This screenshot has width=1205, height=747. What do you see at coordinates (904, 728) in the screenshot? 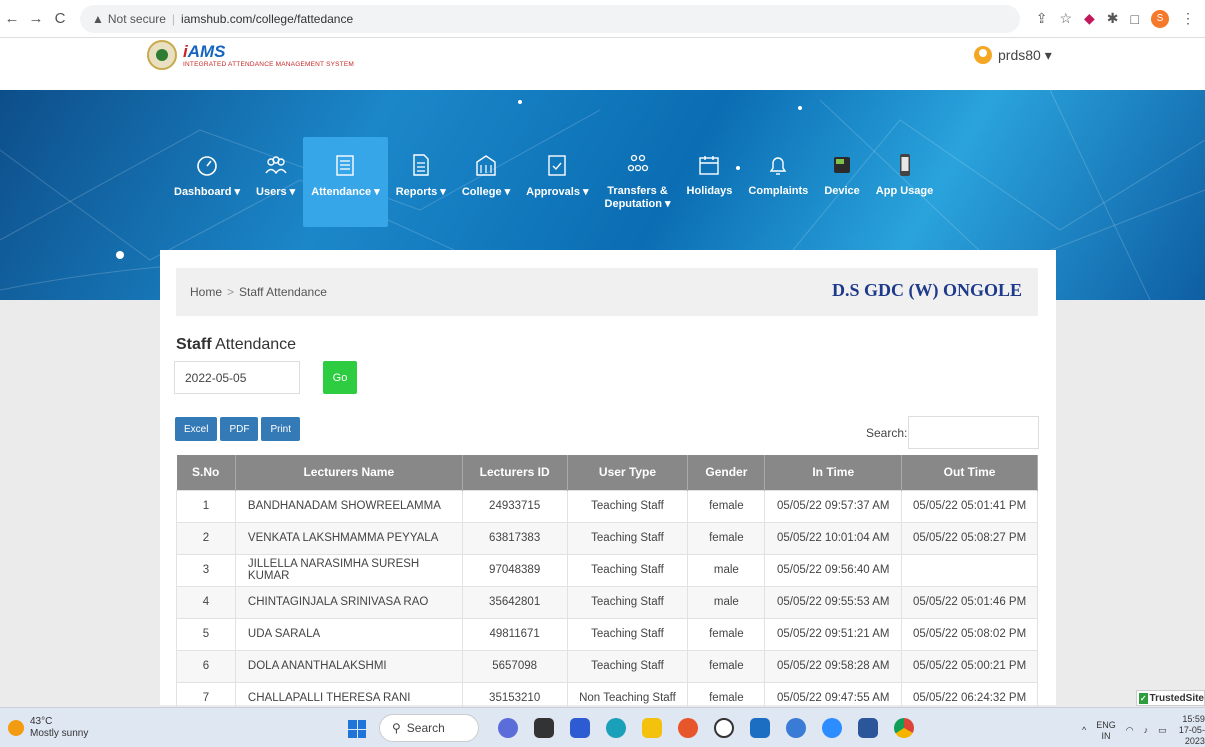
I see `app-icon-chrome` at bounding box center [904, 728].